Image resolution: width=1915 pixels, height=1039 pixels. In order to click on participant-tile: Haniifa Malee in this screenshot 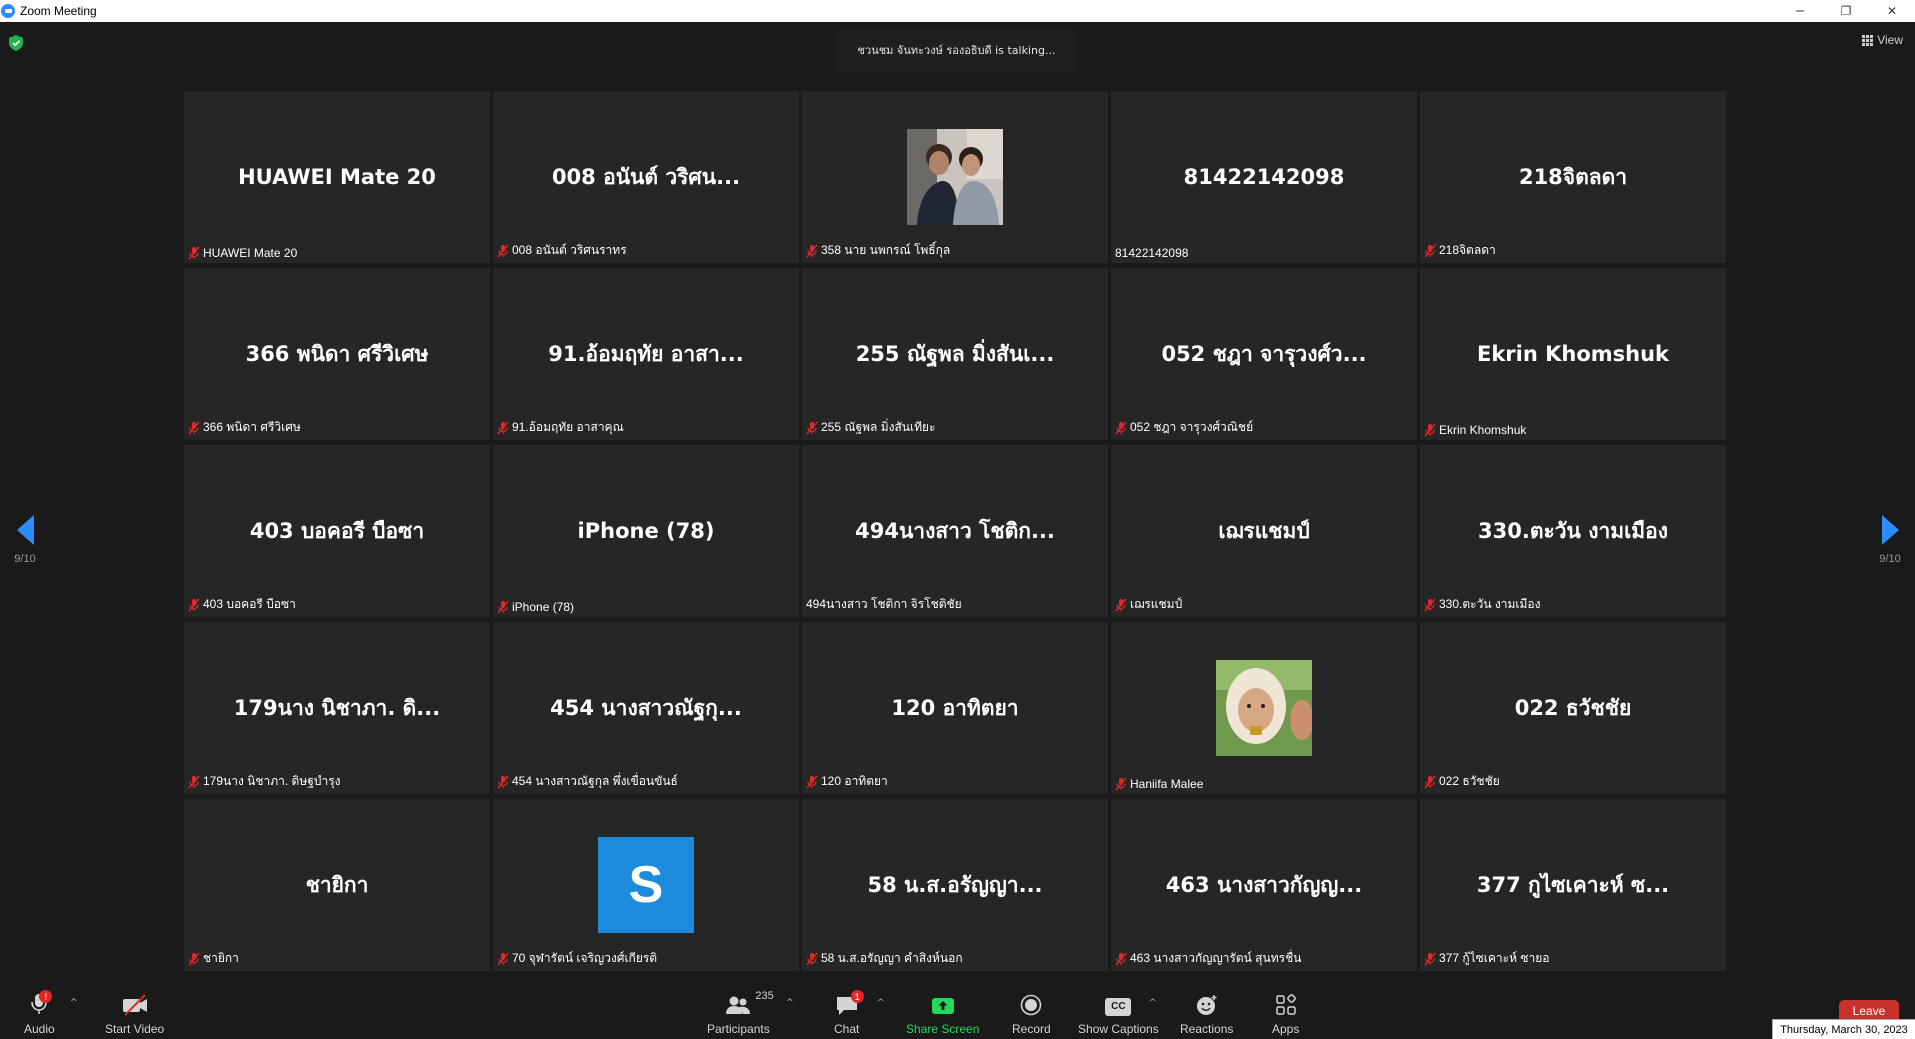, I will do `click(1264, 708)`.